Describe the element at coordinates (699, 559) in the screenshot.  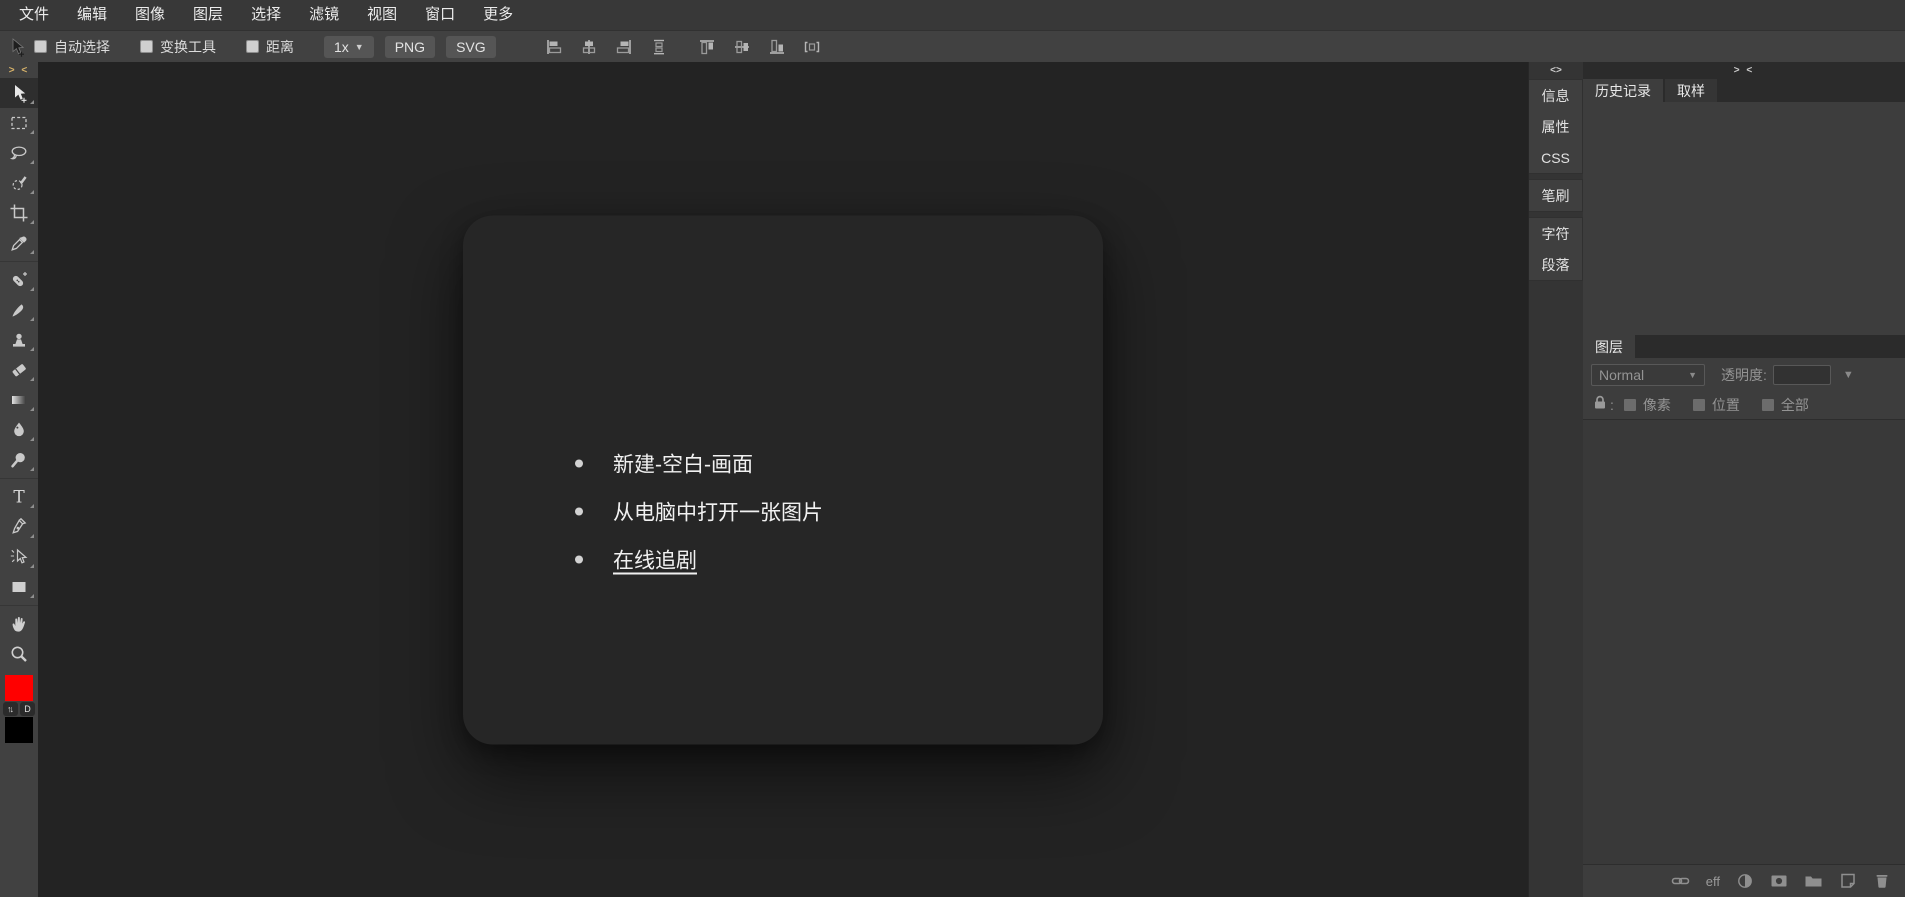
I see `list-item: 在线追剧` at that location.